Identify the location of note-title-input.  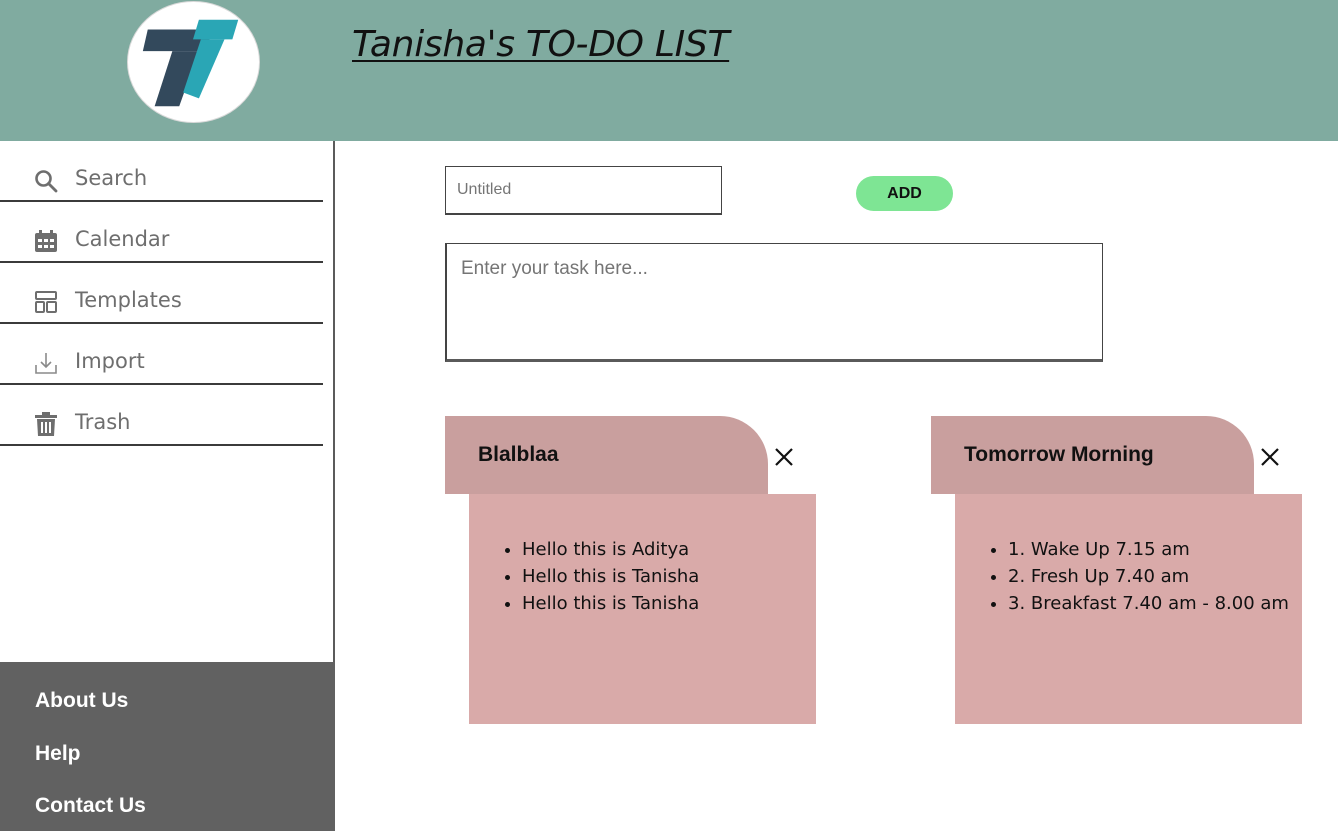
(583, 190).